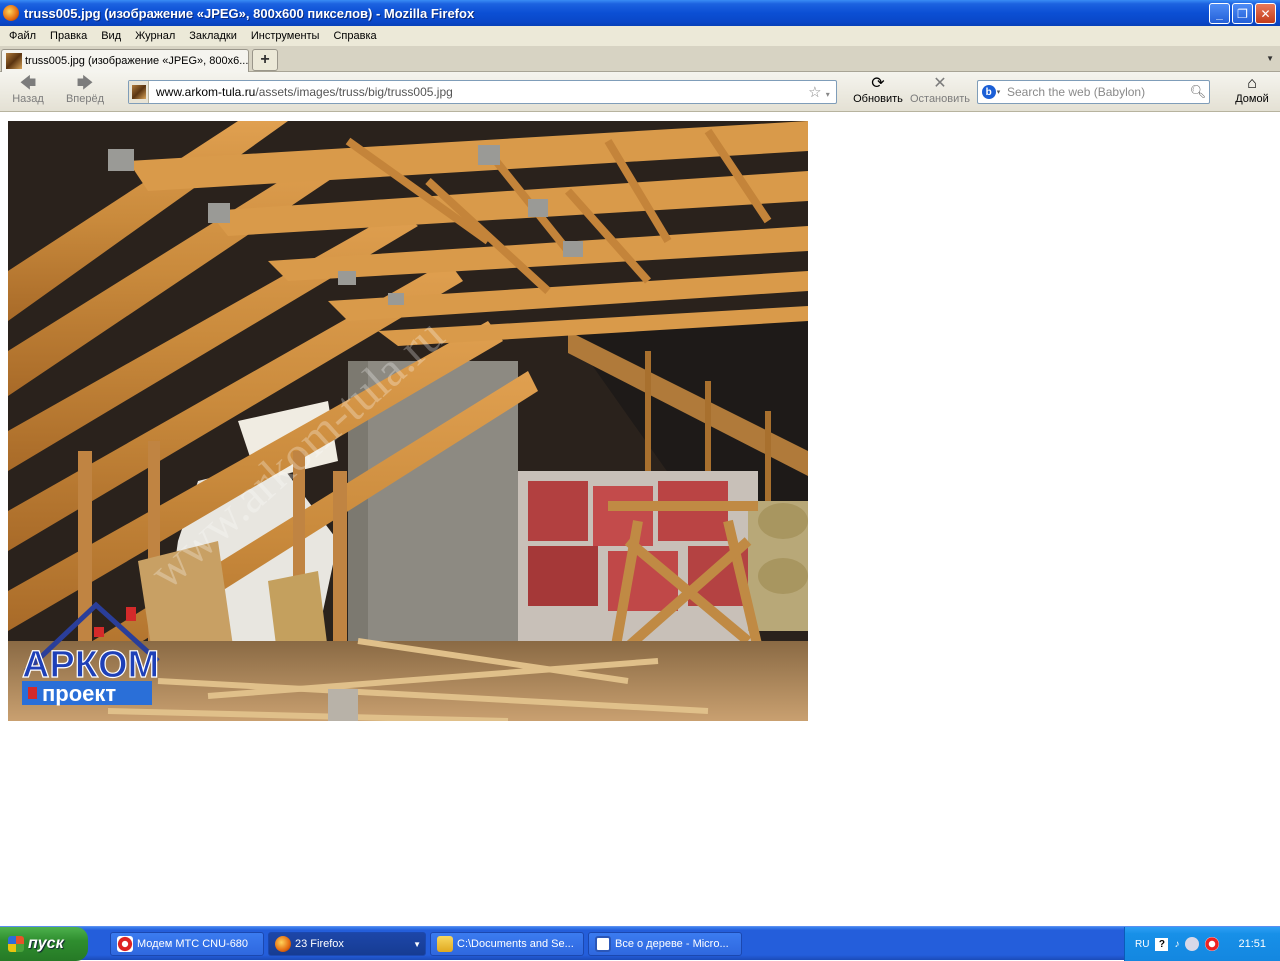  I want to click on menu-file: Файл, so click(22, 36).